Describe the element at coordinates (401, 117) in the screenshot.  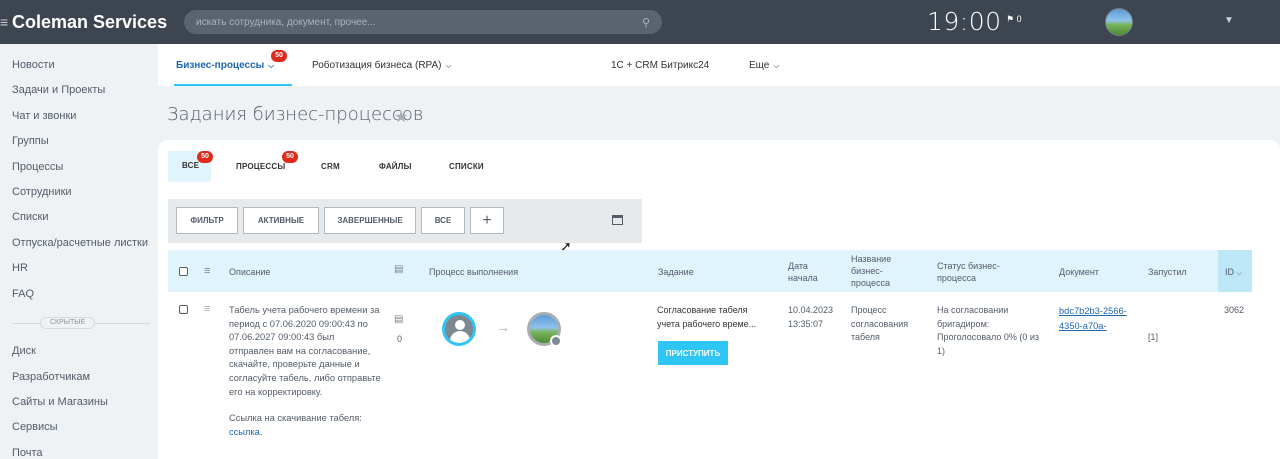
I see `star-icon: ★` at that location.